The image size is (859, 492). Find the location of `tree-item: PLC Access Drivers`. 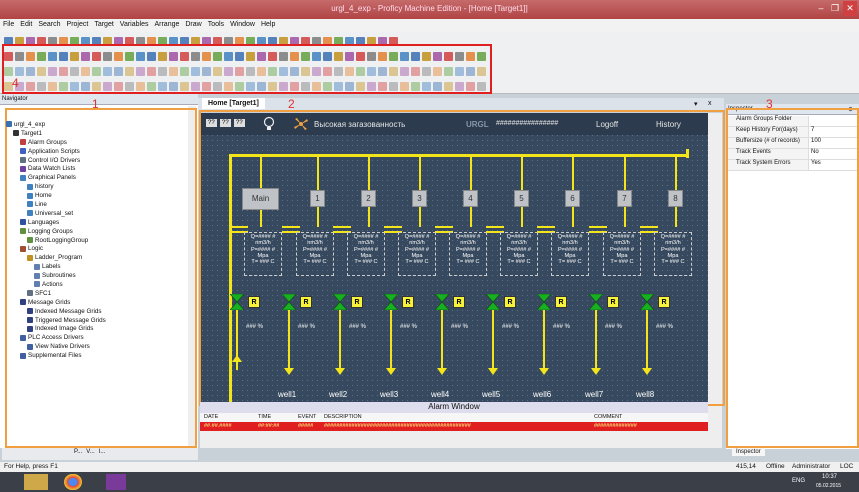

tree-item: PLC Access Drivers is located at coordinates (96, 337).